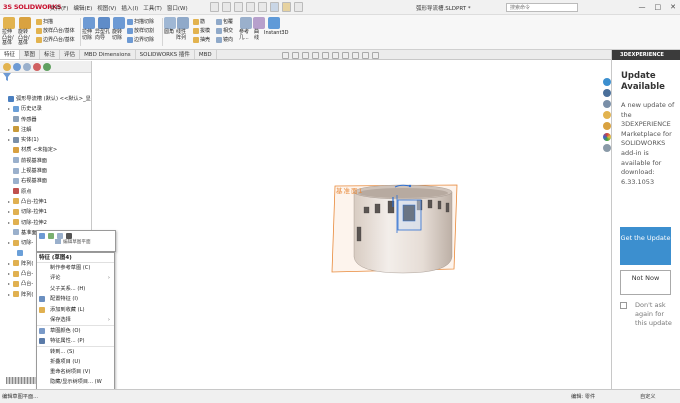 This screenshot has height=403, width=680. What do you see at coordinates (75, 299) in the screenshot?
I see `context-menu-item: 配置特征 (I)` at bounding box center [75, 299].